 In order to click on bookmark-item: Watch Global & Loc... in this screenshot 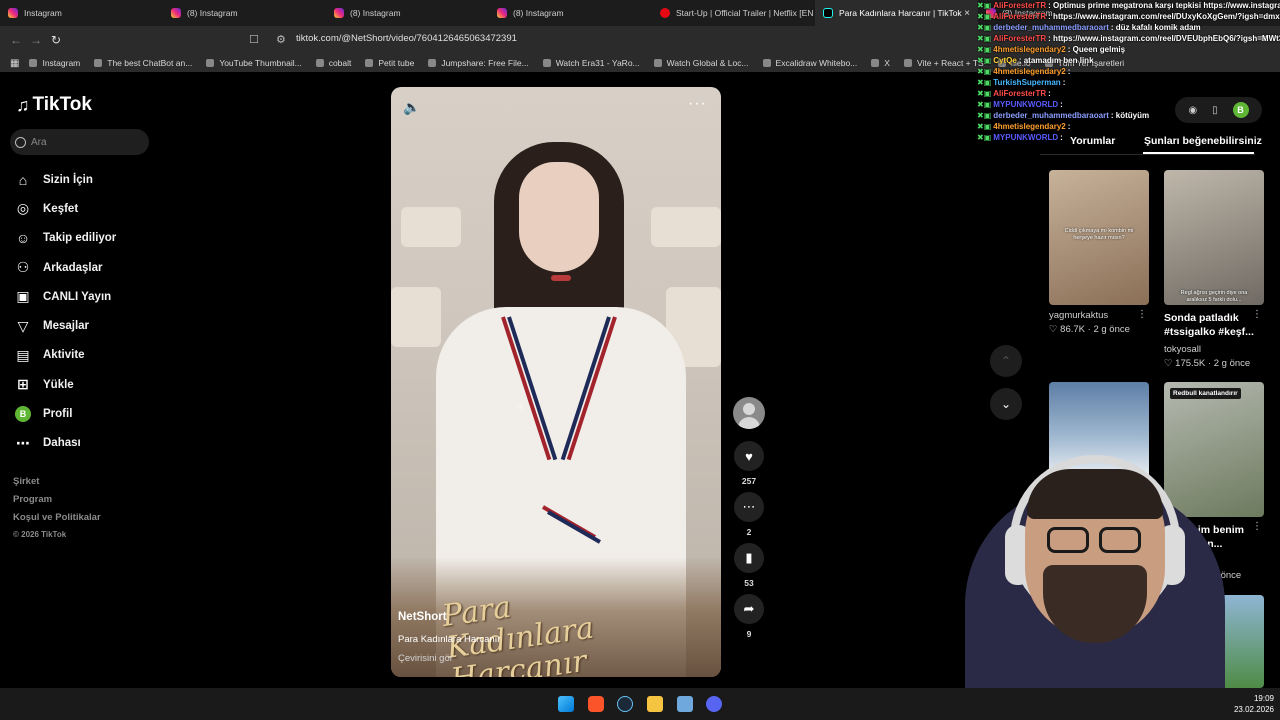, I will do `click(701, 63)`.